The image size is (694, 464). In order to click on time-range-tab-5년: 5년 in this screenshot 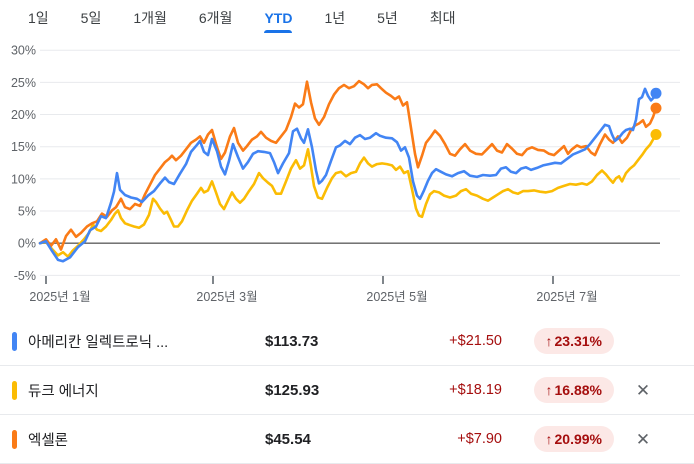, I will do `click(387, 18)`.